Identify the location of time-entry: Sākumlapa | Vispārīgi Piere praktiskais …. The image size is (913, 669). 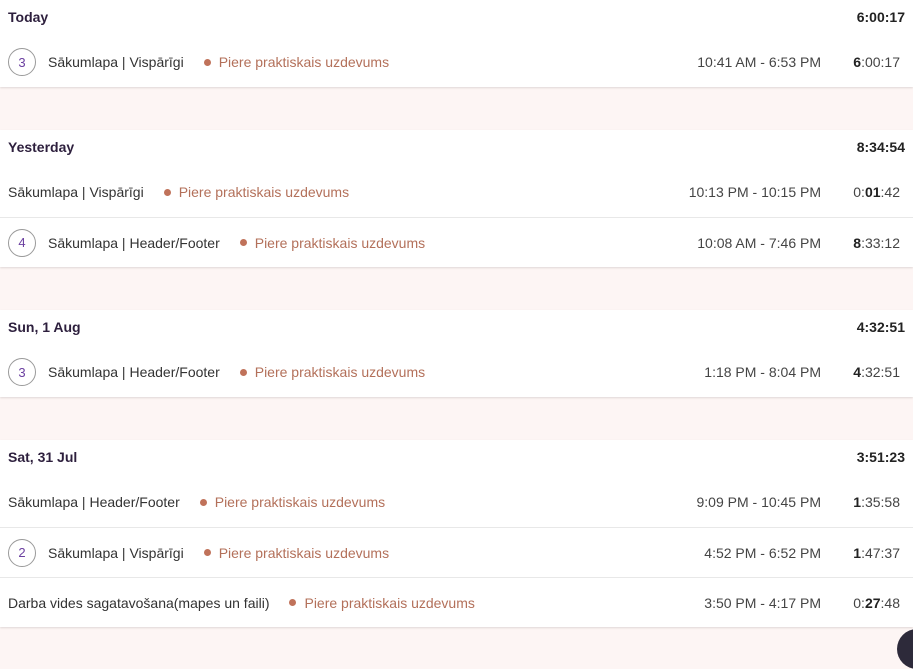
(456, 192).